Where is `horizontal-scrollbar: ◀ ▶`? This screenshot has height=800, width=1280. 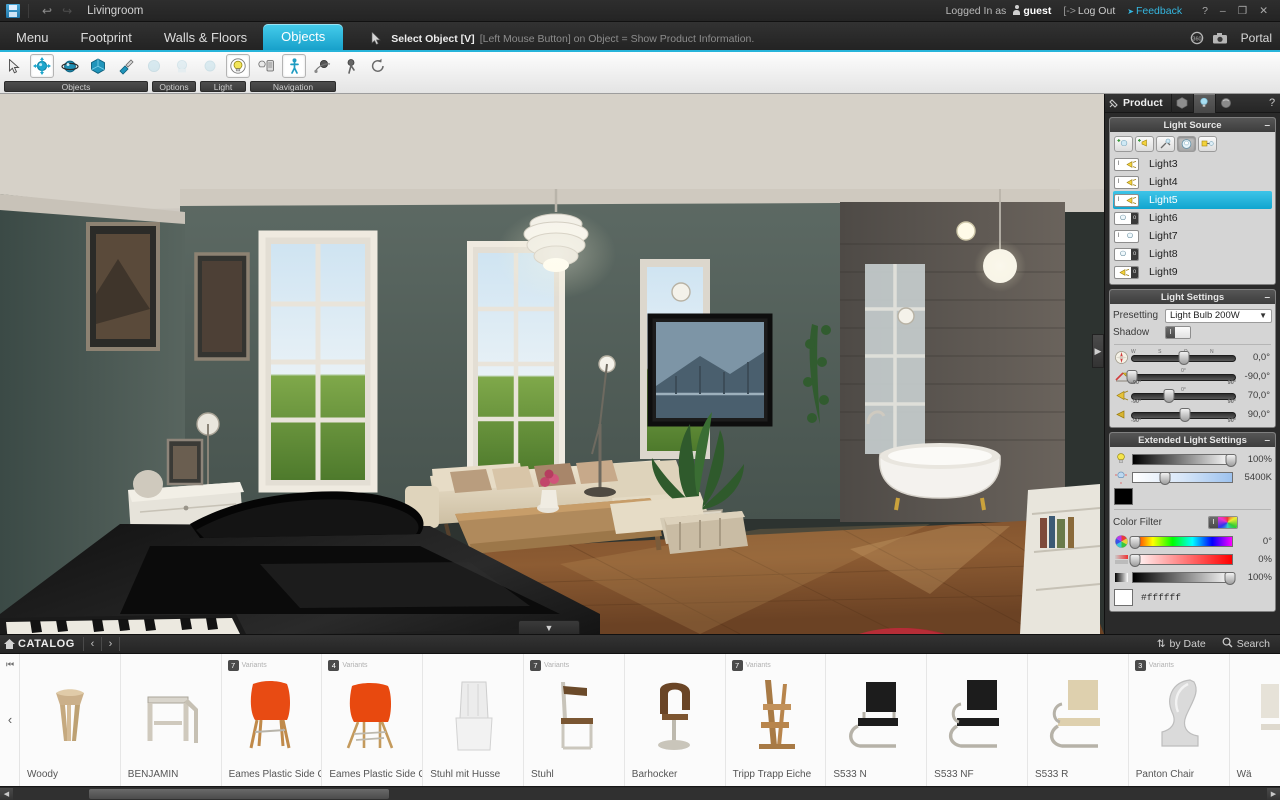
horizontal-scrollbar: ◀ ▶ is located at coordinates (640, 793).